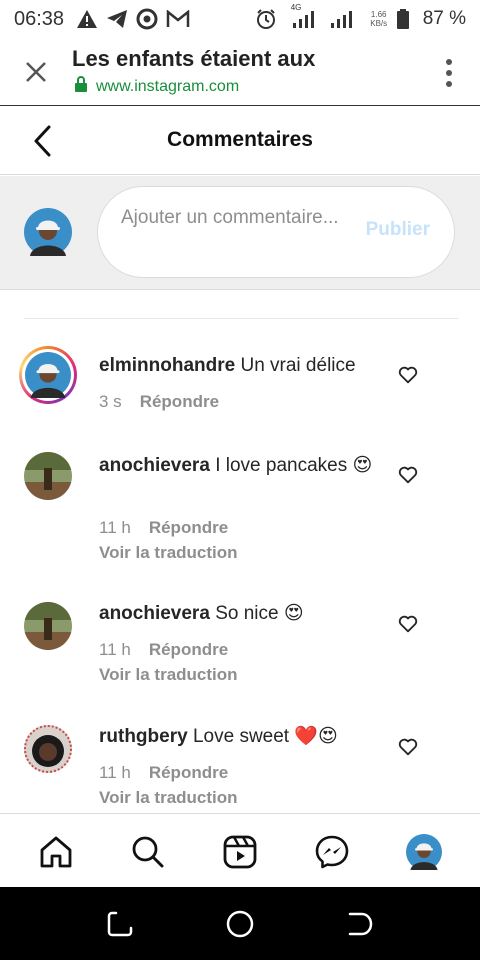 The width and height of the screenshot is (480, 960). What do you see at coordinates (167, 365) in the screenshot?
I see `comment-username: elminnohandre` at bounding box center [167, 365].